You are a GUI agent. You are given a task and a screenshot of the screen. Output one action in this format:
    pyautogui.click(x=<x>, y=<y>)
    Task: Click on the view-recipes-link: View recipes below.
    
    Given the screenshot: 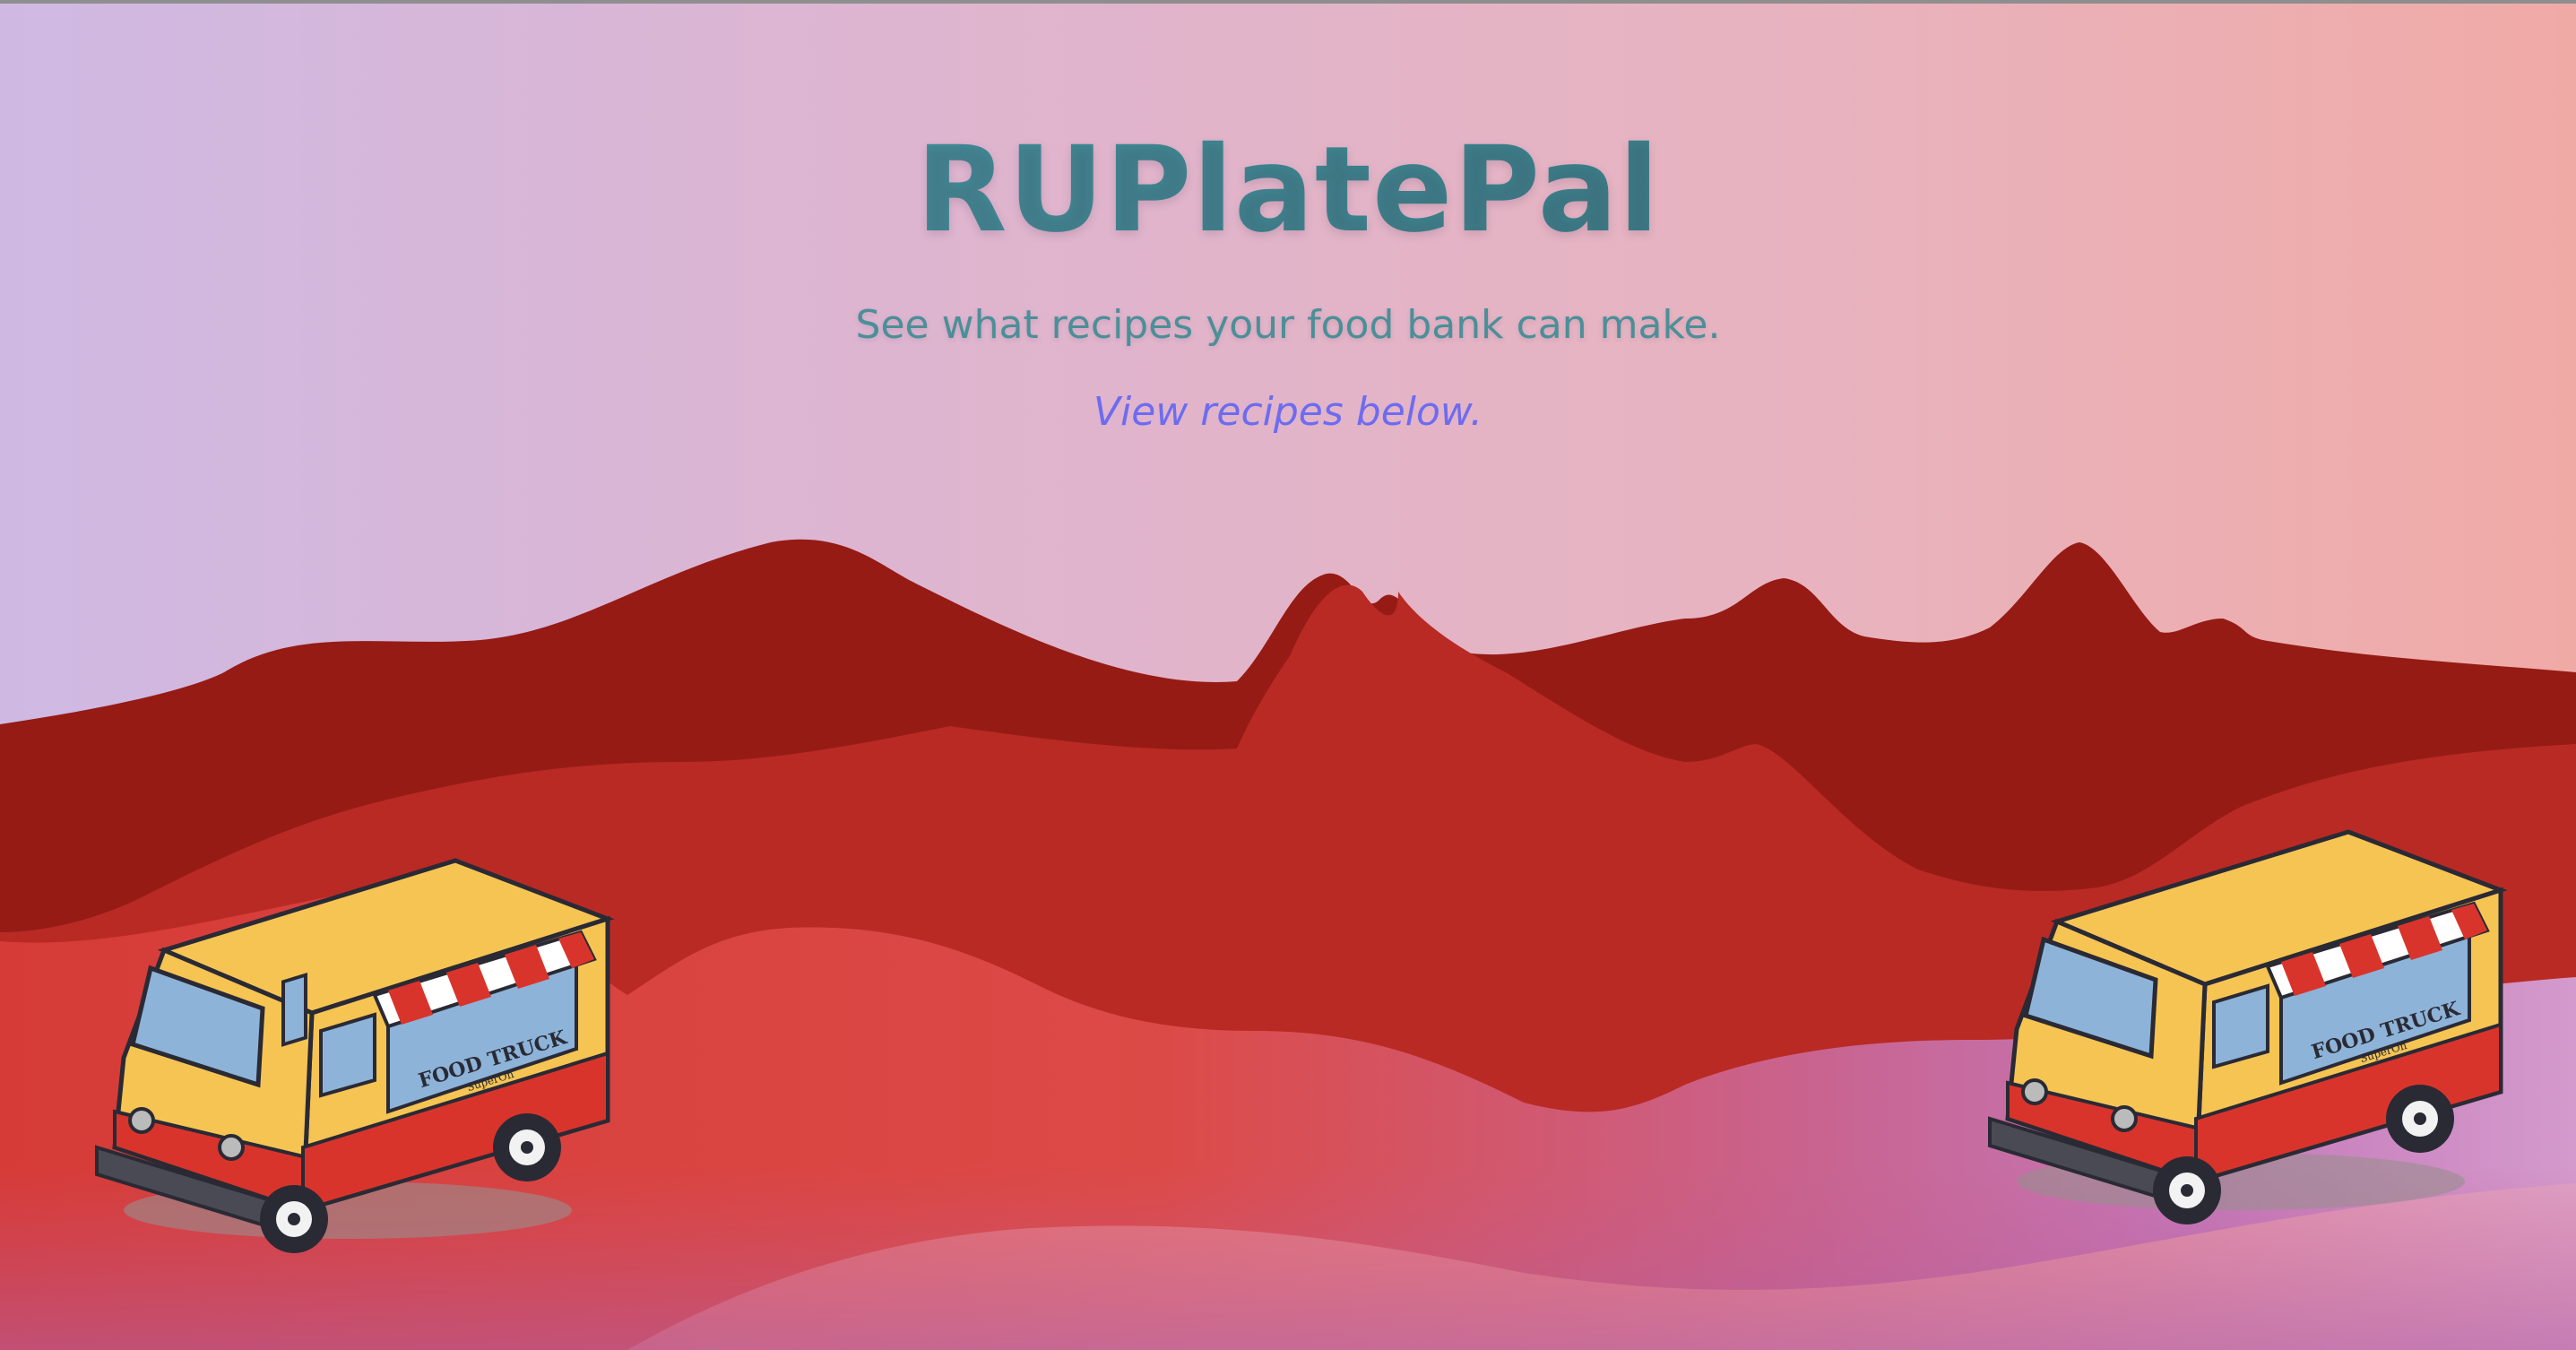 What is the action you would take?
    pyautogui.click(x=1288, y=412)
    